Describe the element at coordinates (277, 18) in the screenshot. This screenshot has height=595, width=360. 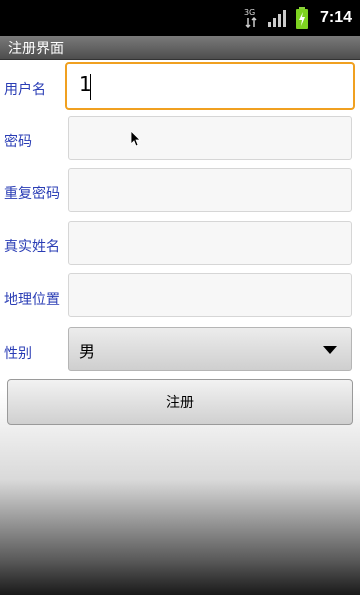
I see `signal-icon` at that location.